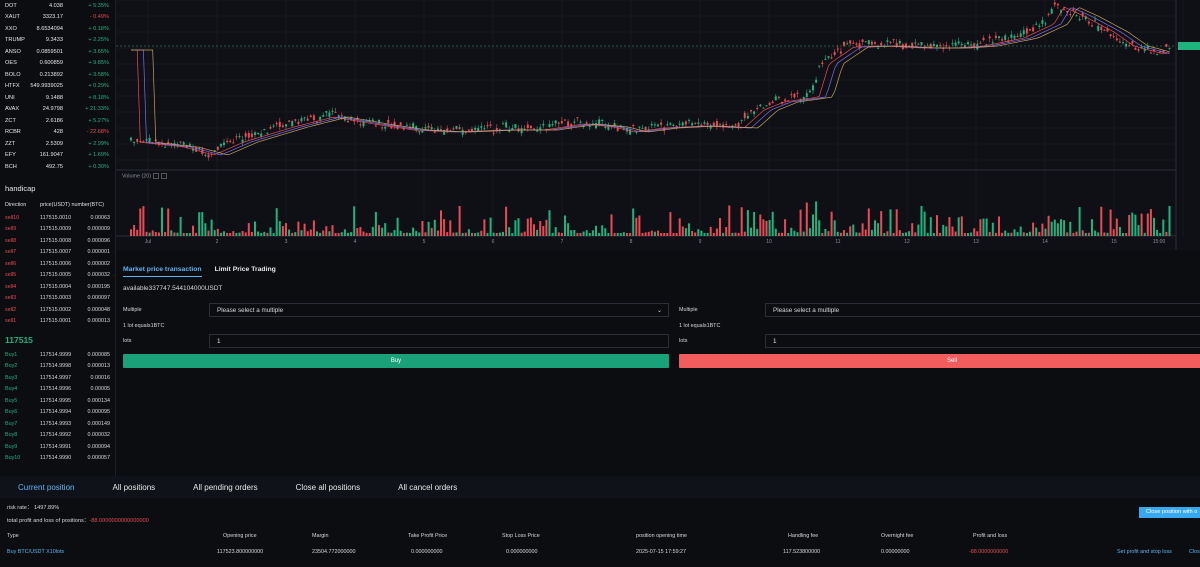 Image resolution: width=1200 pixels, height=567 pixels. I want to click on coin-list-item: ZZT 2.5309 + 2.99%, so click(58, 144).